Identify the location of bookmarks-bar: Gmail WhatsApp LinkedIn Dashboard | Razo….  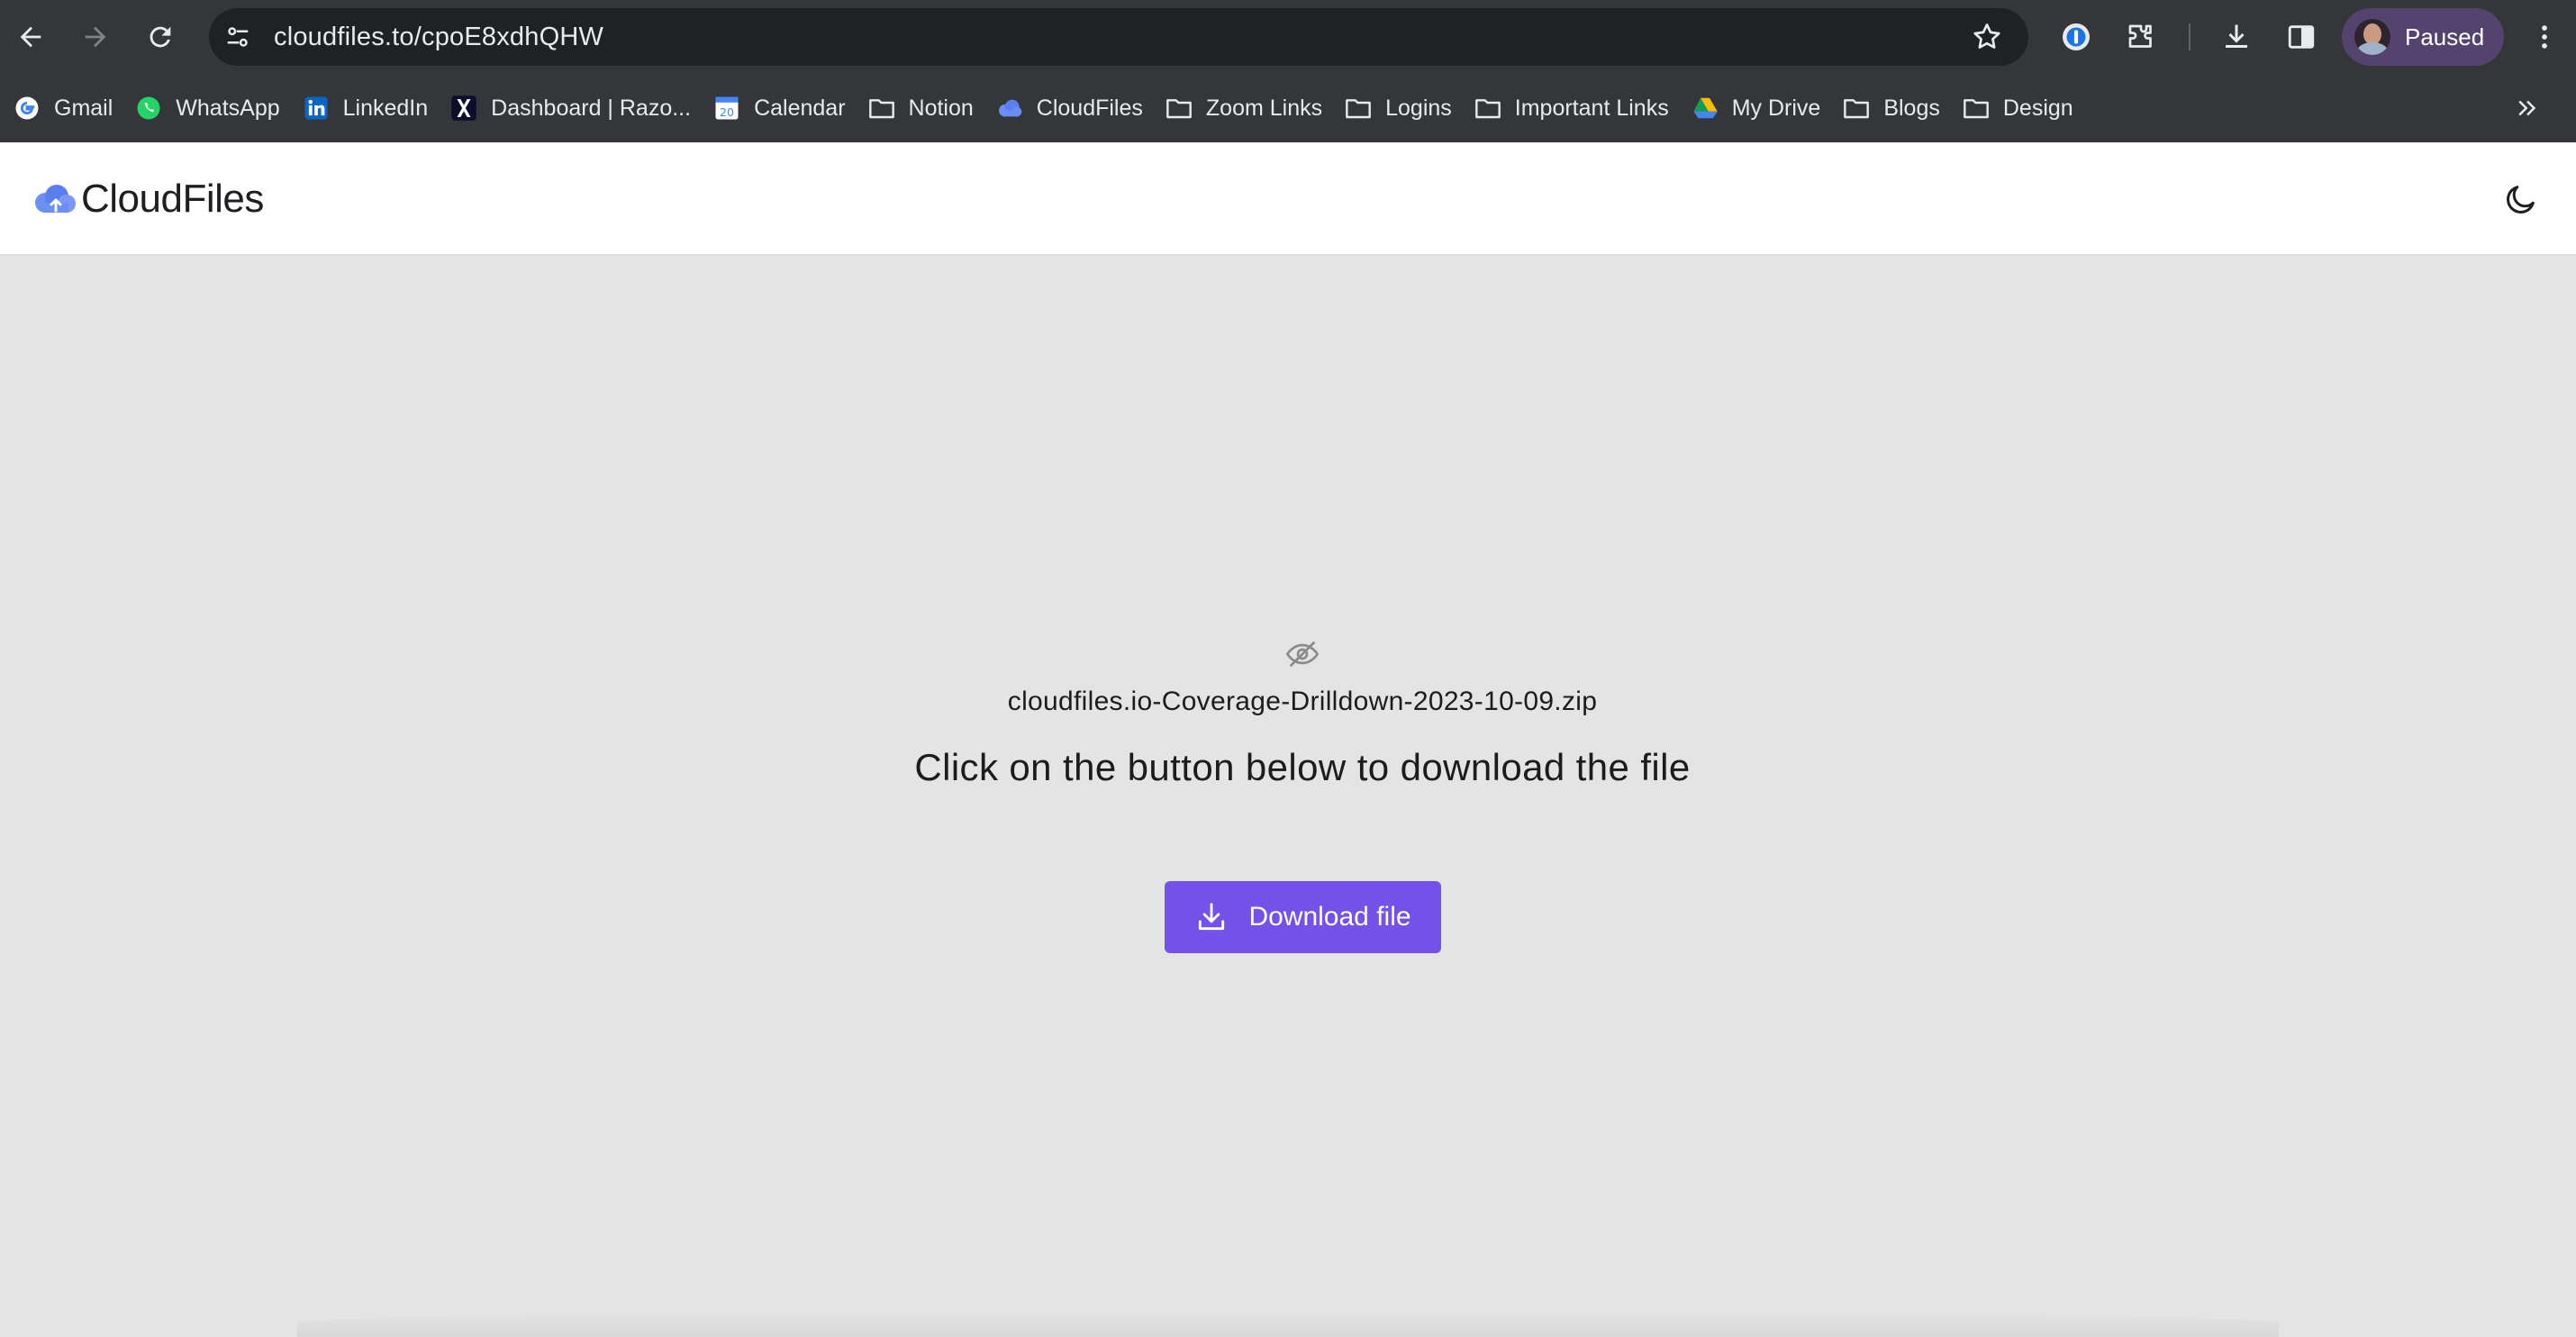
(1288, 108).